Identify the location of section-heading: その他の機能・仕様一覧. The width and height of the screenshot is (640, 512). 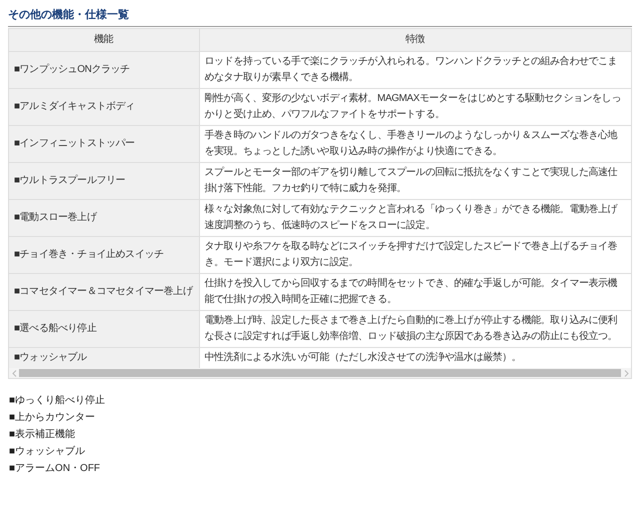
(320, 17).